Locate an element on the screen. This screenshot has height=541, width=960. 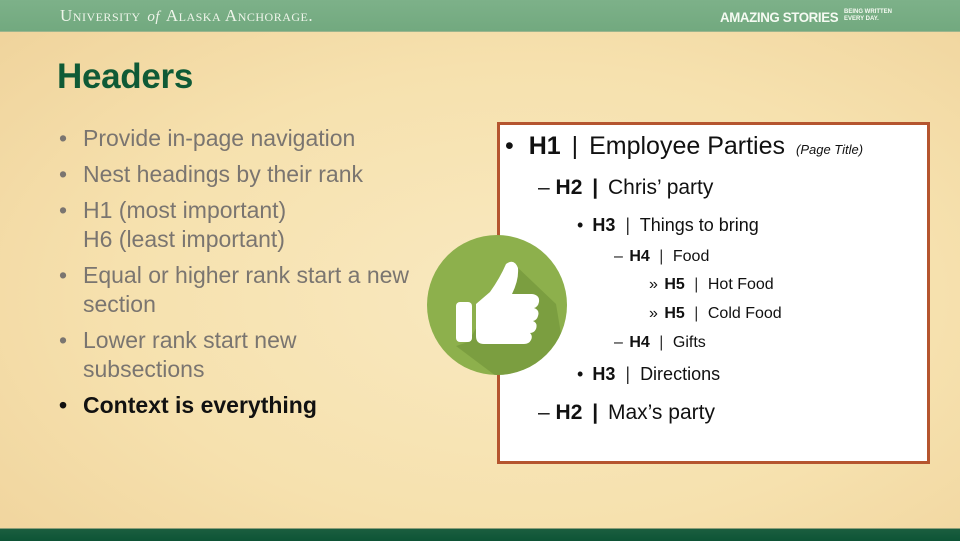
outline-level: H1 is located at coordinates (544, 146).